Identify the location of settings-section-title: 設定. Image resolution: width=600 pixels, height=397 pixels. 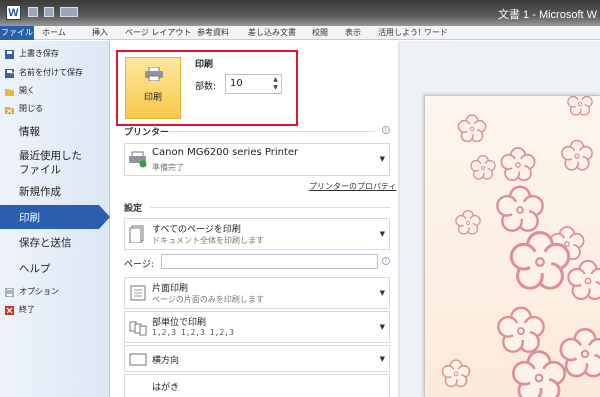
(133, 209).